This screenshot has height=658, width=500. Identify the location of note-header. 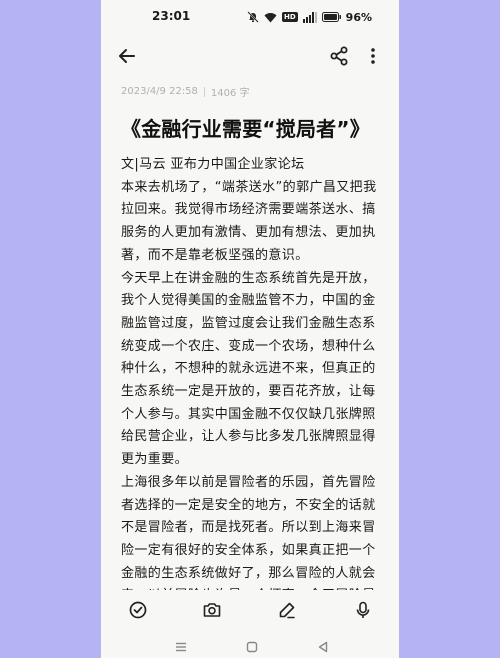
(250, 56).